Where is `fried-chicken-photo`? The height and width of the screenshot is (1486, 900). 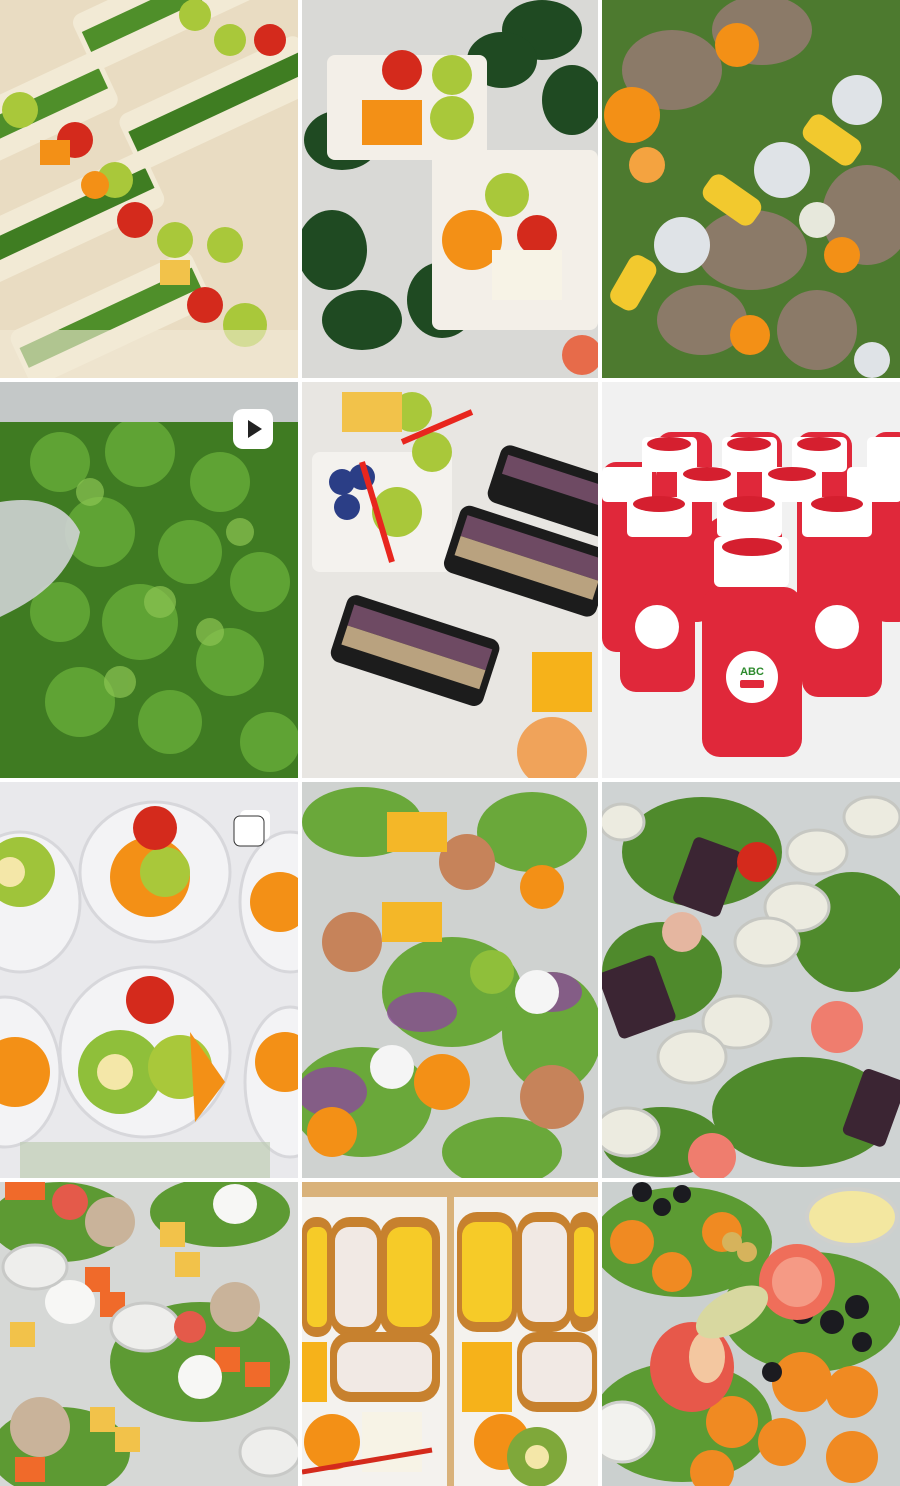
fried-chicken-photo is located at coordinates (751, 1334).